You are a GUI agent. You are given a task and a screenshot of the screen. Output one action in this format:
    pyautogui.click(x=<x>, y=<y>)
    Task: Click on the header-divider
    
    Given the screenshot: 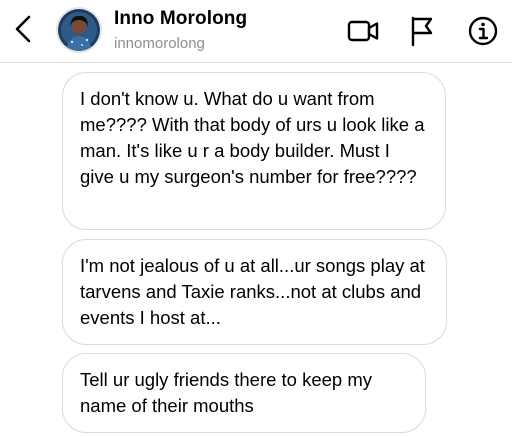 What is the action you would take?
    pyautogui.click(x=256, y=62)
    